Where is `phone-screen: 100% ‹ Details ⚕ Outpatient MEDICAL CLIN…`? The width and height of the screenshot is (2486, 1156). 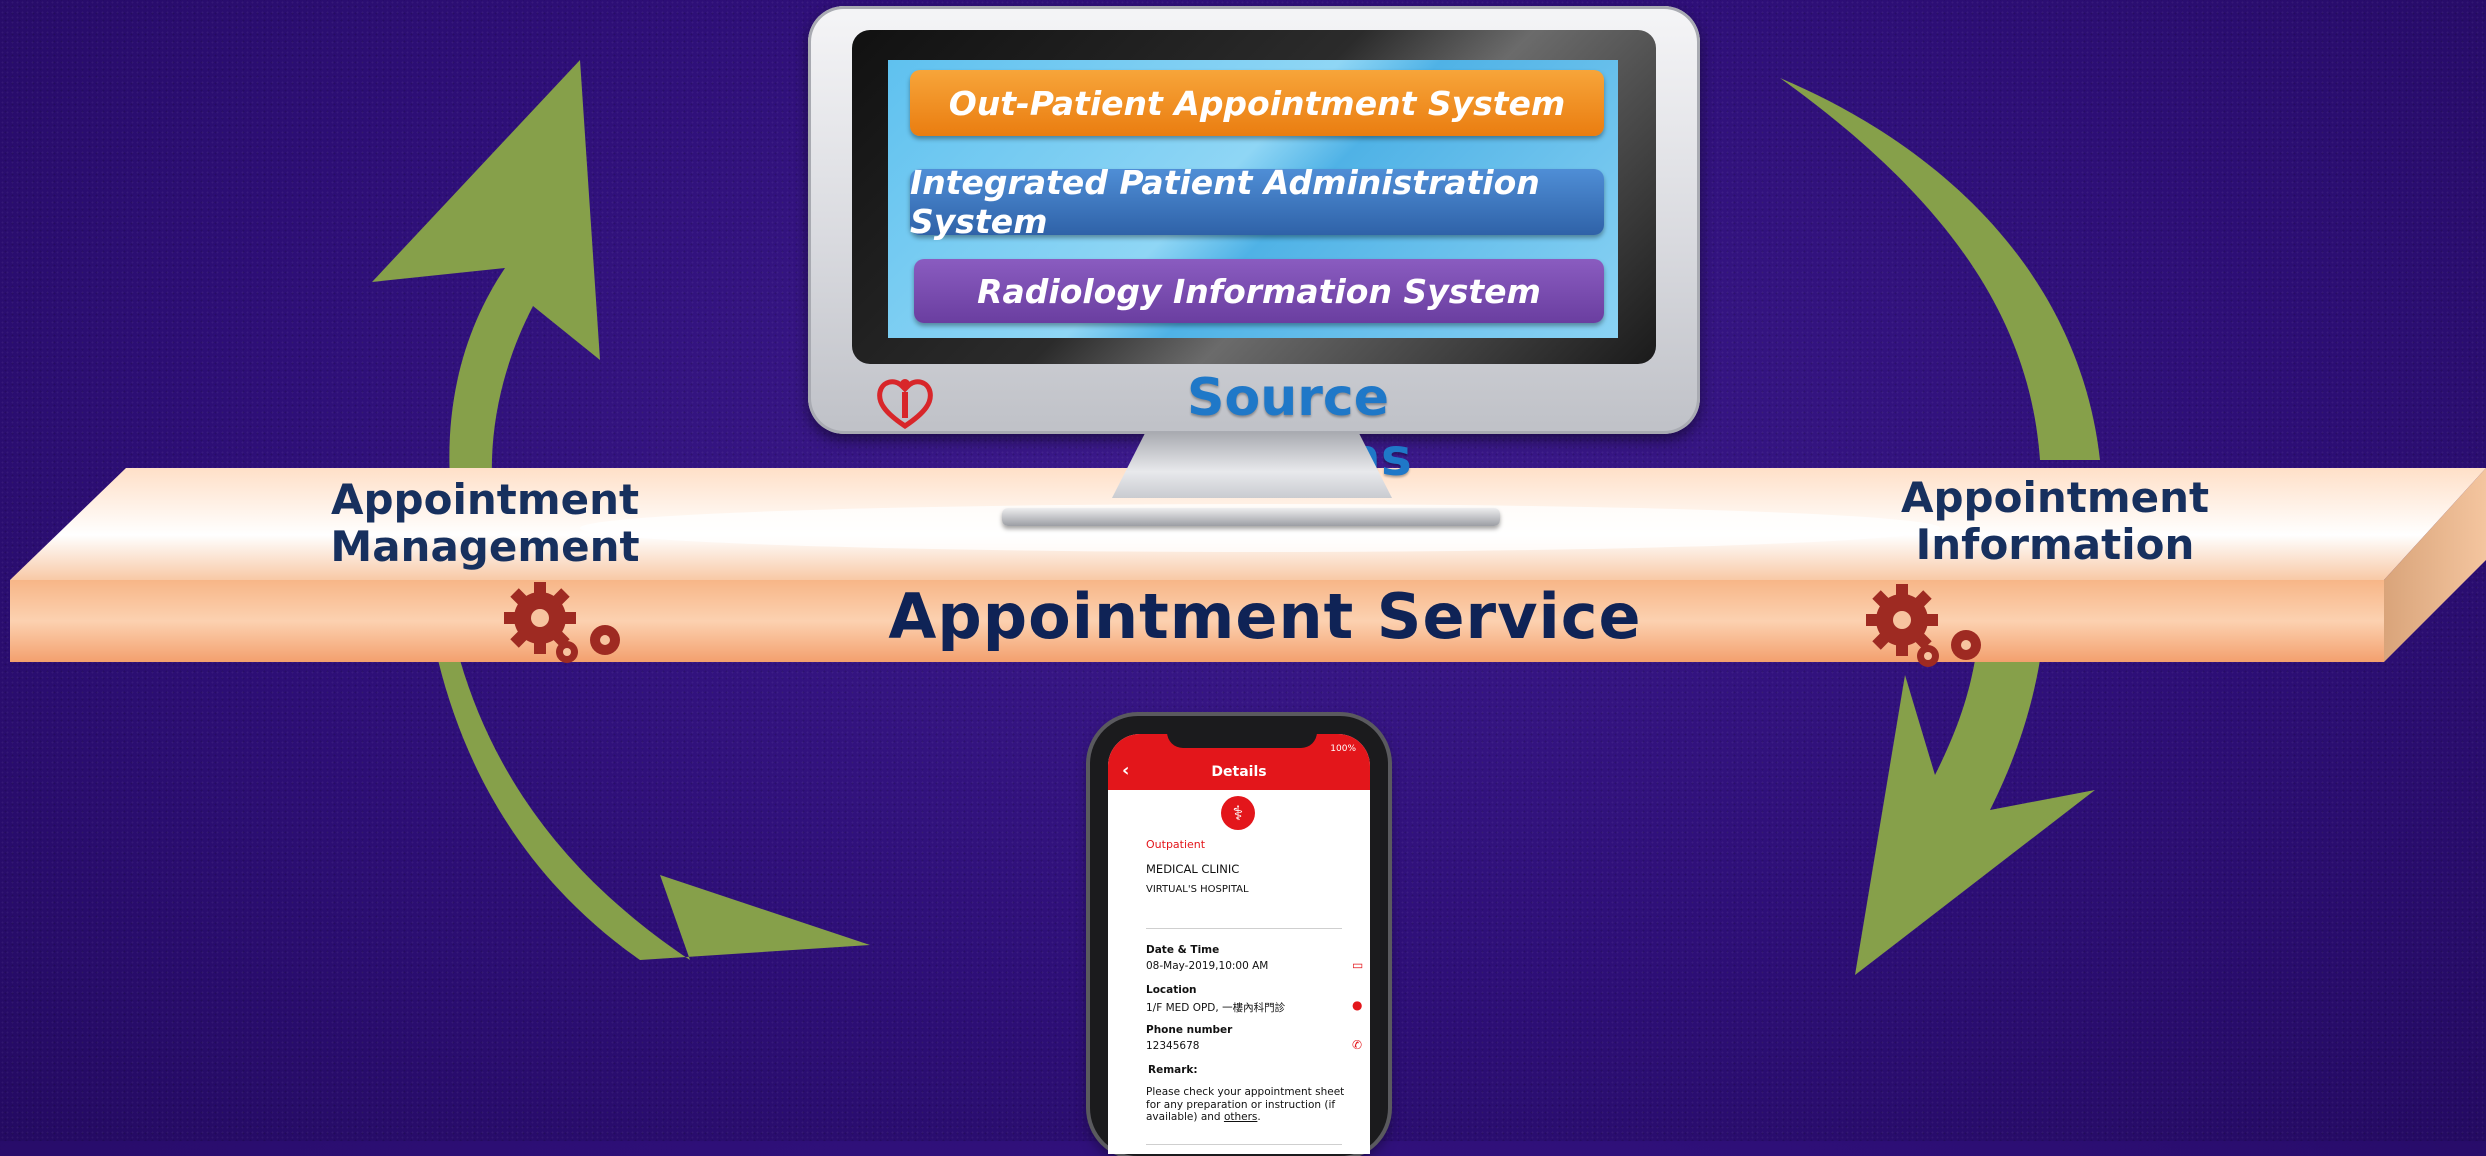
phone-screen: 100% ‹ Details ⚕ Outpatient MEDICAL CLIN… is located at coordinates (1239, 944).